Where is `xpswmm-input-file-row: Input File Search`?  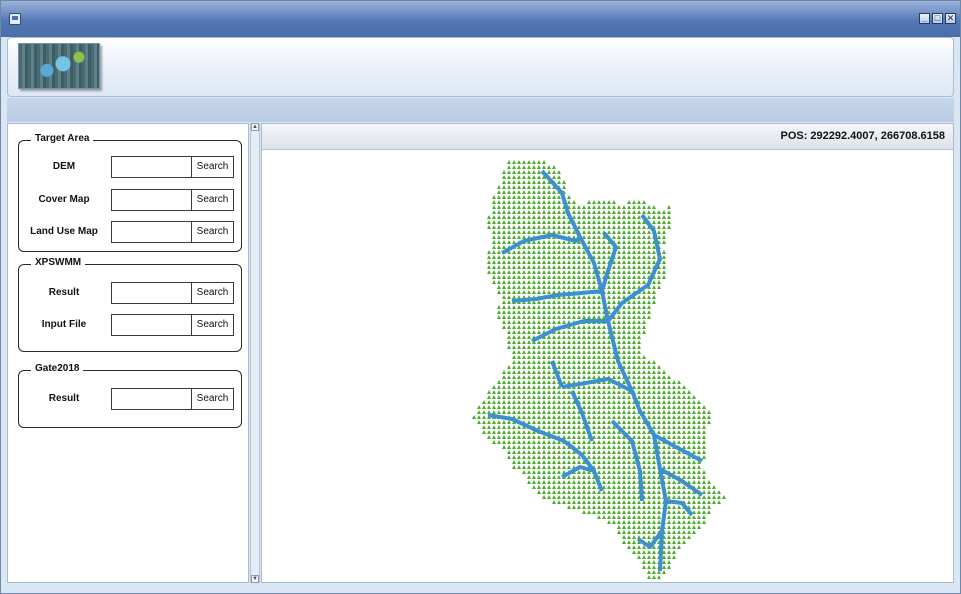
xpswmm-input-file-row: Input File Search is located at coordinates (131, 325).